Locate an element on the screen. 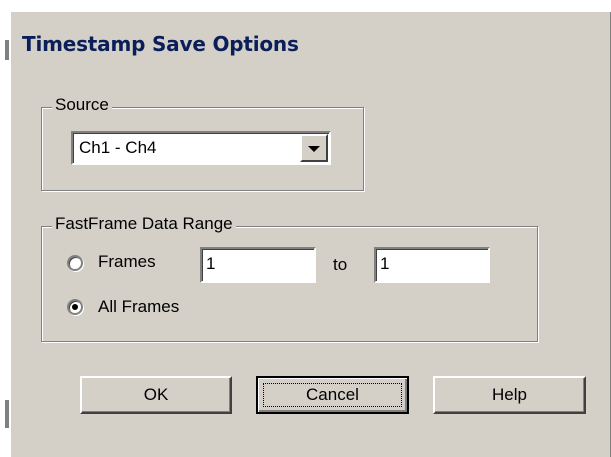 The height and width of the screenshot is (457, 611). fastframe-range-legend: FastFrame Data Range is located at coordinates (144, 224).